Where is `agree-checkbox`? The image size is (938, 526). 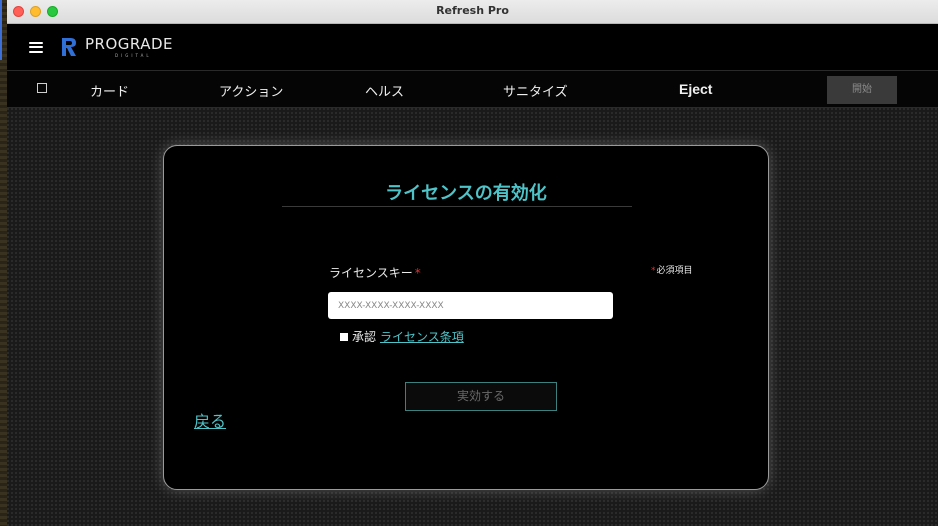 agree-checkbox is located at coordinates (344, 336).